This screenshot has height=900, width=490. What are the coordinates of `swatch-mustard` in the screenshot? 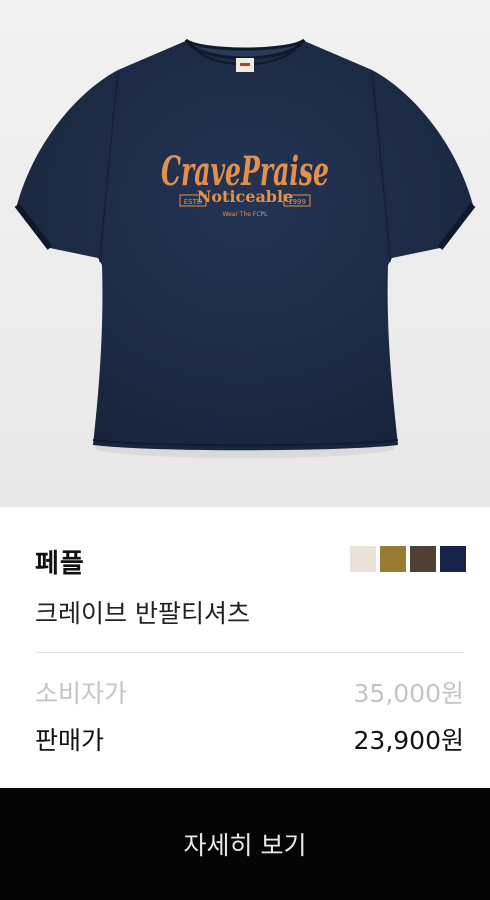 It's located at (393, 559).